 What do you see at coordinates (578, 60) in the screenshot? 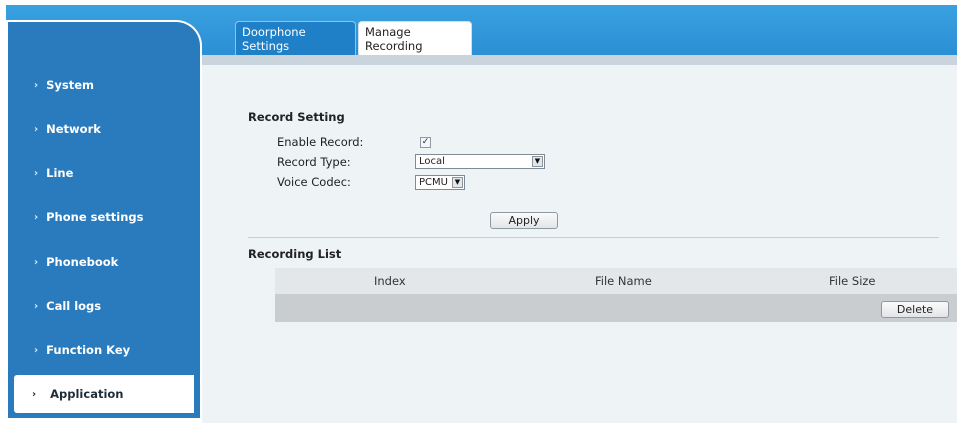
I see `header-divider-strip` at bounding box center [578, 60].